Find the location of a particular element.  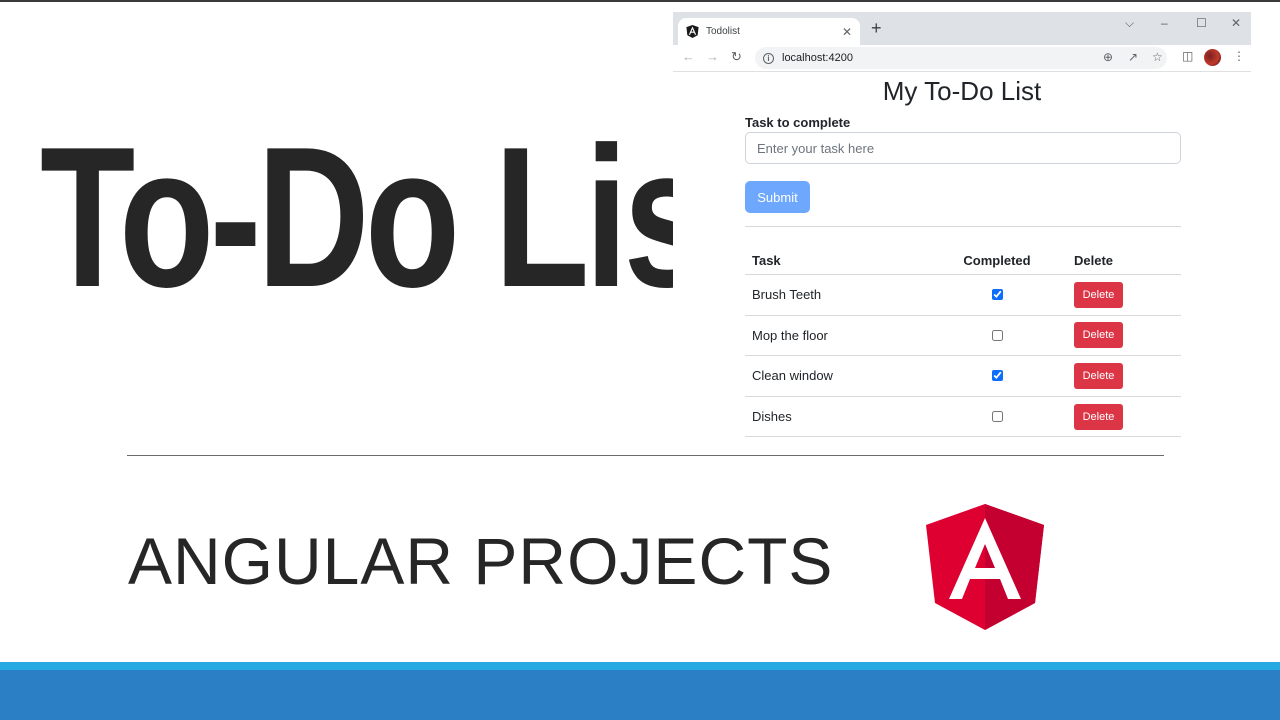

browser-tab-bar: Todolist ✕ + ⌵ – ☐ ✕ is located at coordinates (962, 28).